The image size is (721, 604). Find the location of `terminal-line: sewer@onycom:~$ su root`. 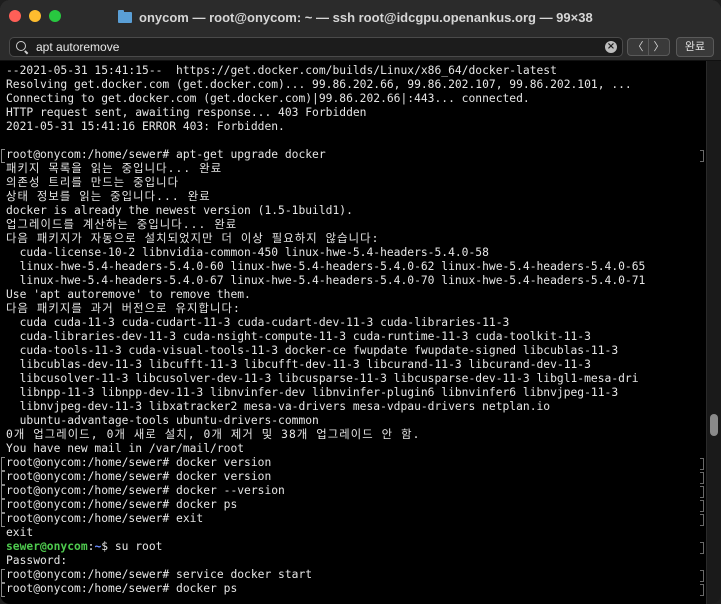

terminal-line: sewer@onycom:~$ su root is located at coordinates (356, 547).